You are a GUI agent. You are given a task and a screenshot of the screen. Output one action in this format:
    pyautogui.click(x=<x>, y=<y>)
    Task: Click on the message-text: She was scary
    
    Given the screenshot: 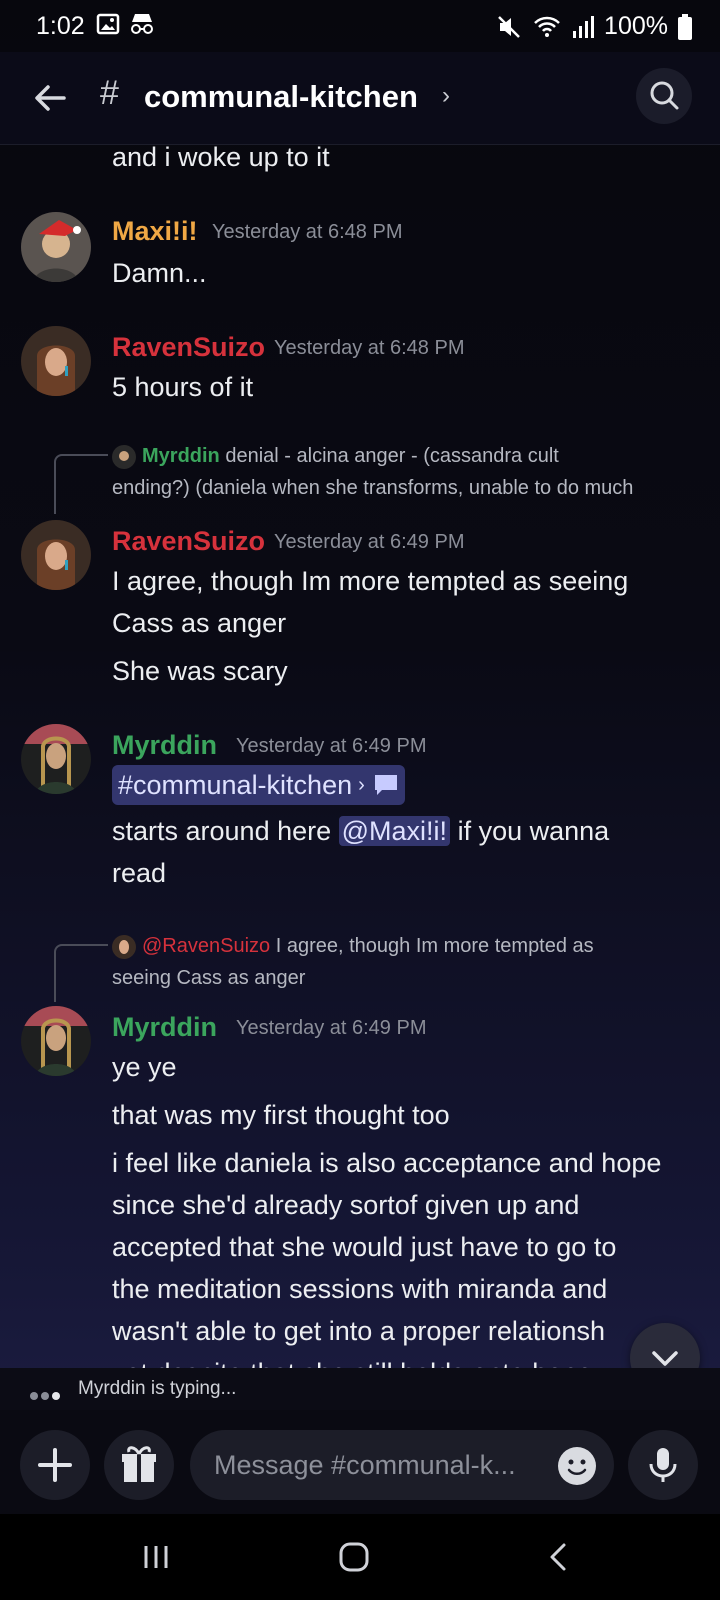 What is the action you would take?
    pyautogui.click(x=200, y=671)
    